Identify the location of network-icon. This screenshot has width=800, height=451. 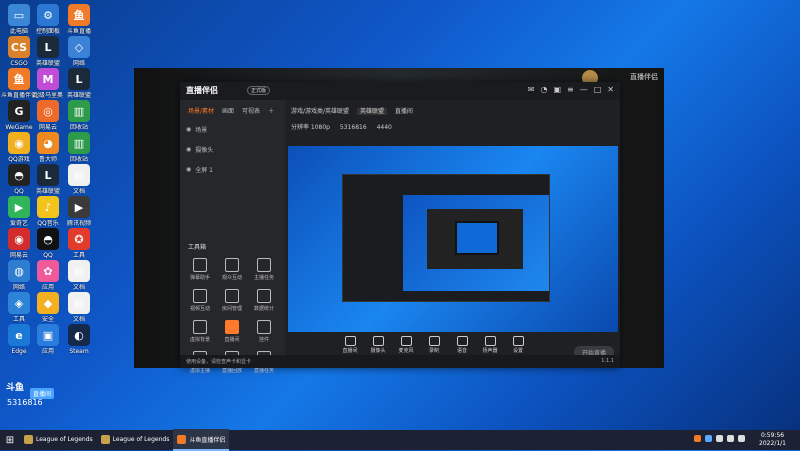
(730, 438).